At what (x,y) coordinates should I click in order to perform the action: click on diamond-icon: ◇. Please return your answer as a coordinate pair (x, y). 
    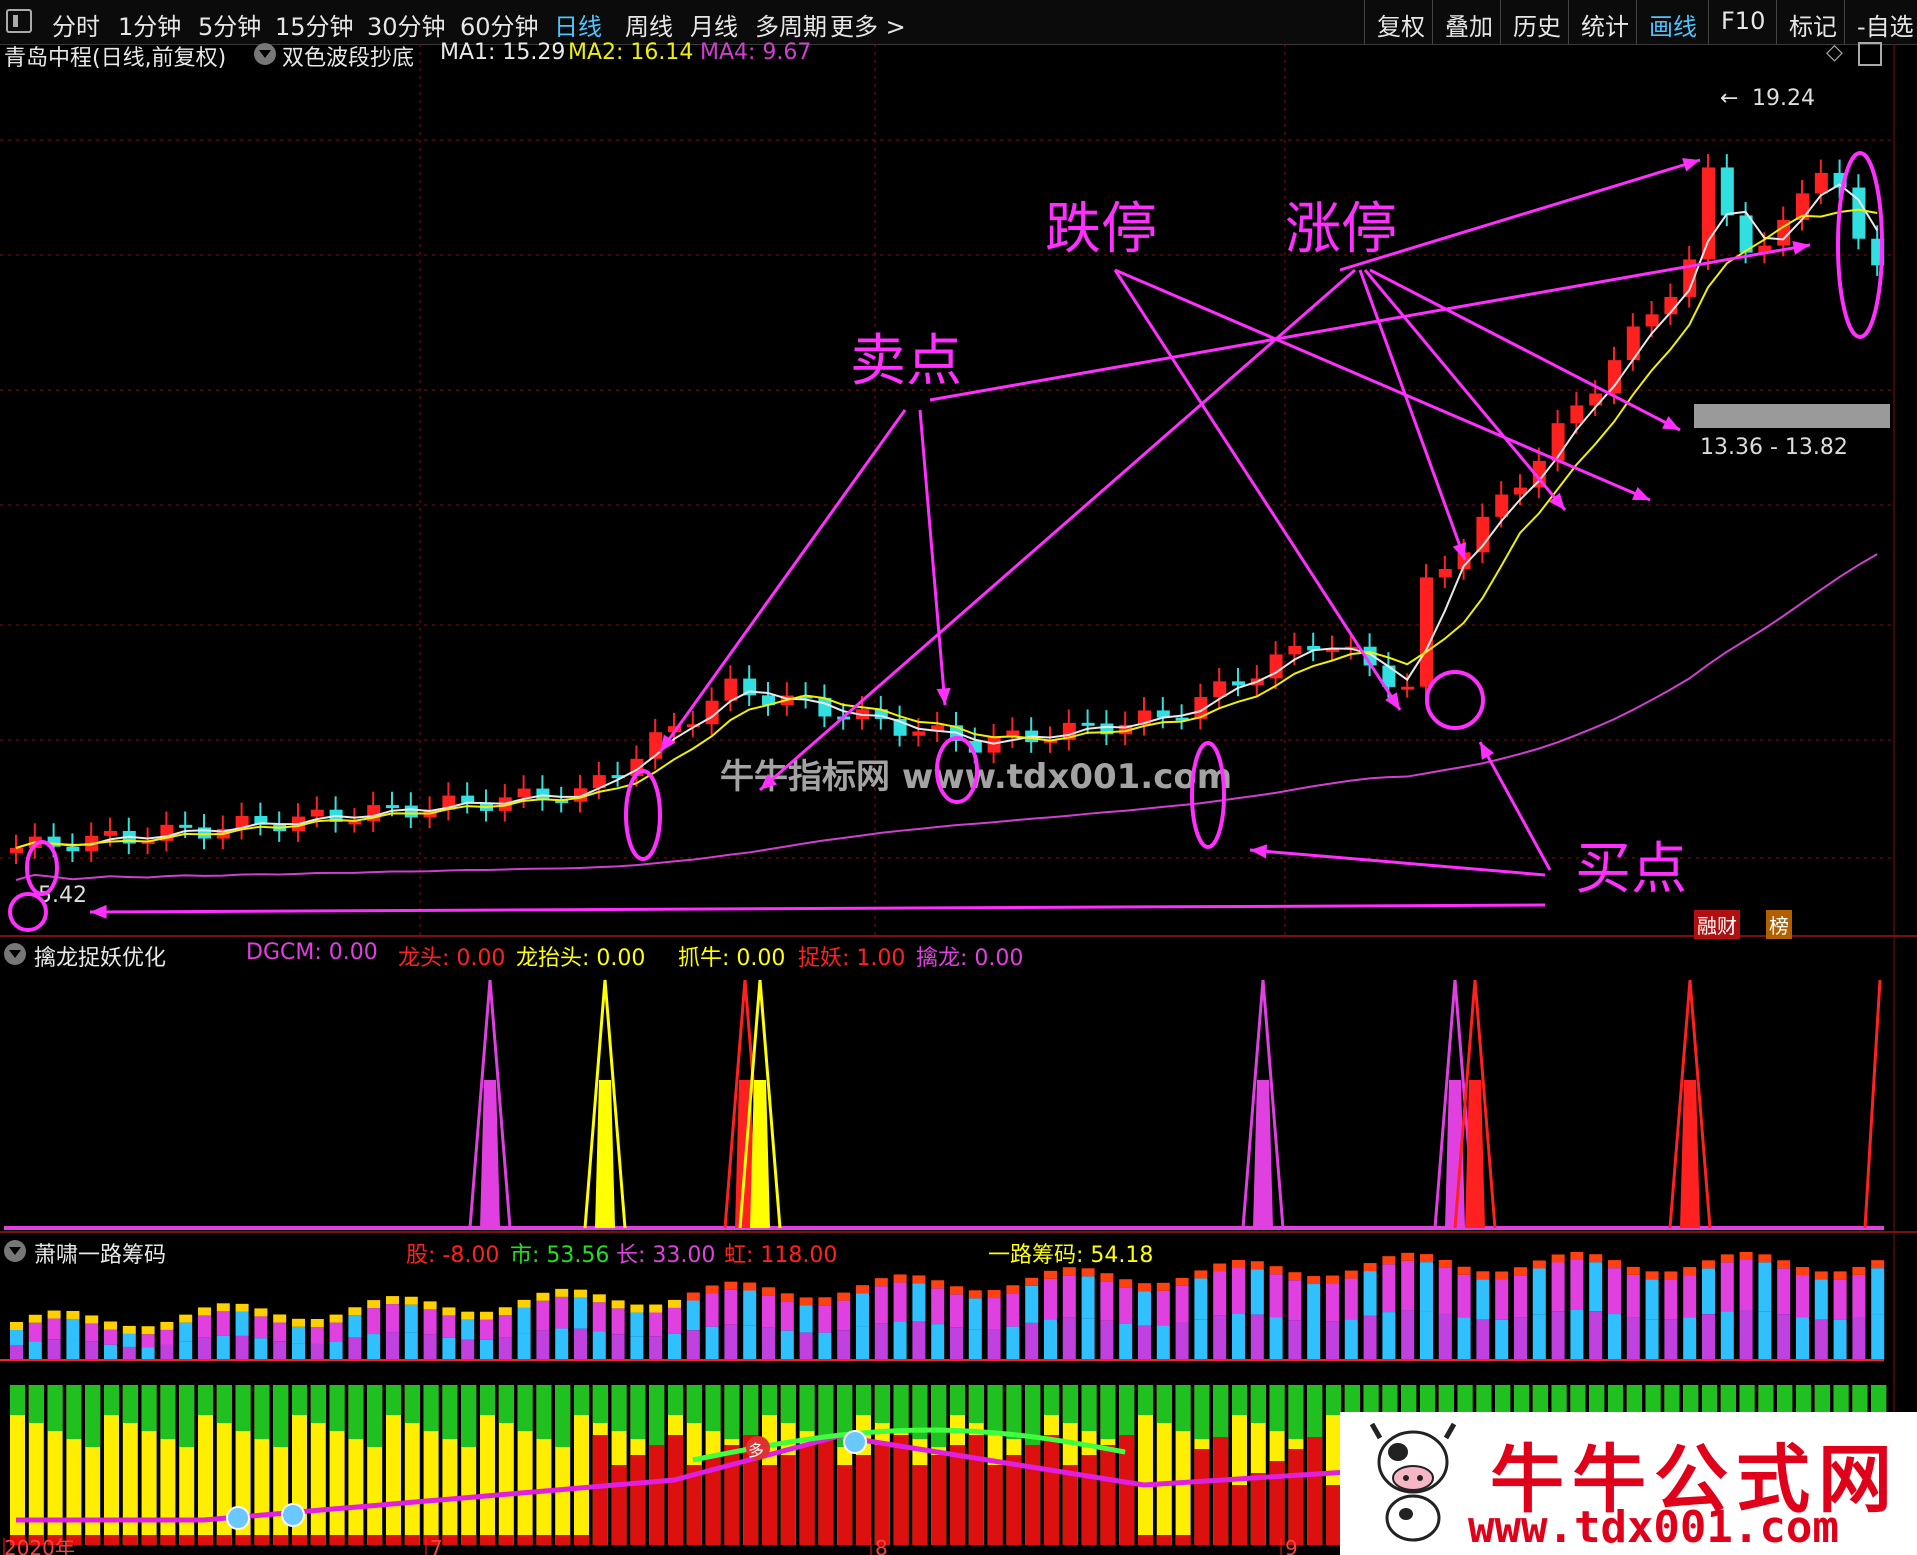
    Looking at the image, I should click on (1834, 52).